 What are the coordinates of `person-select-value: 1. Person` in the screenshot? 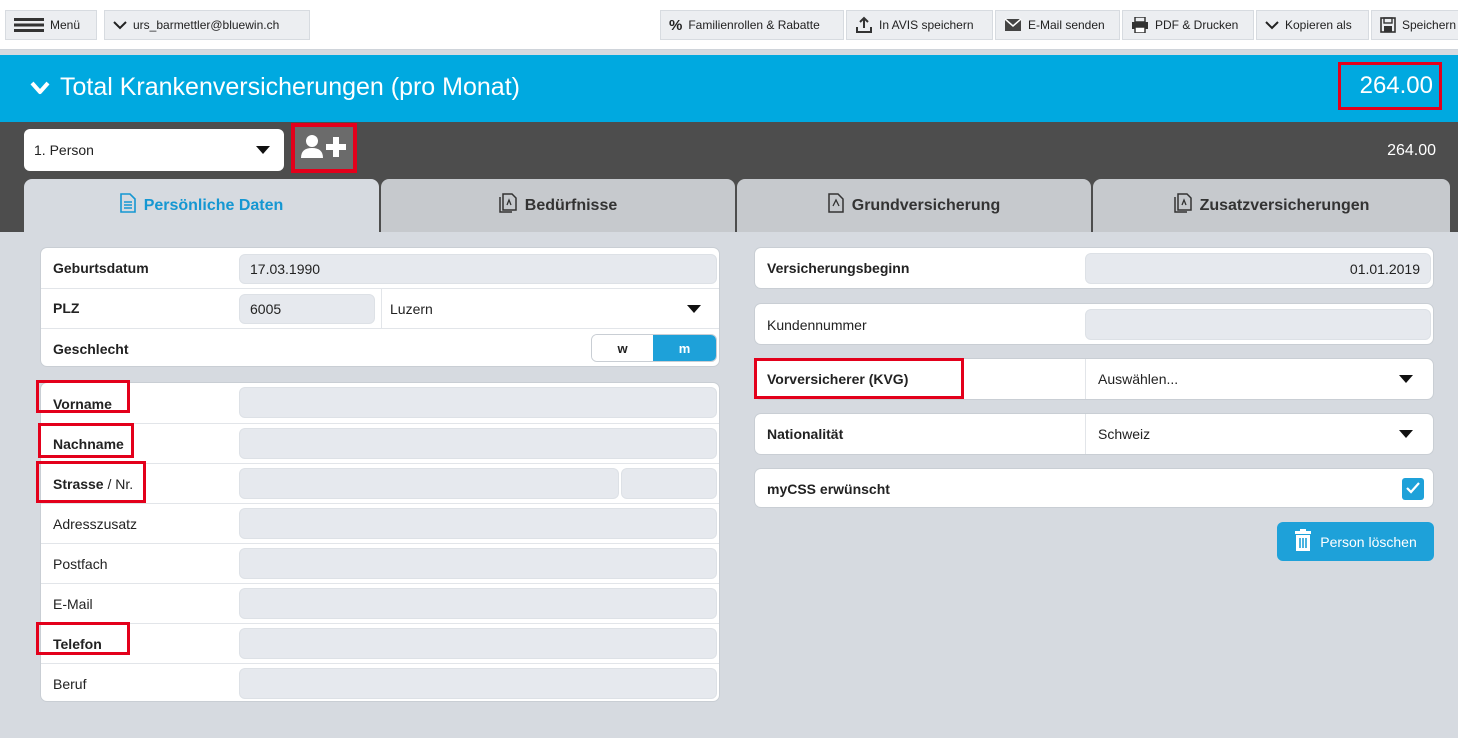 It's located at (64, 150).